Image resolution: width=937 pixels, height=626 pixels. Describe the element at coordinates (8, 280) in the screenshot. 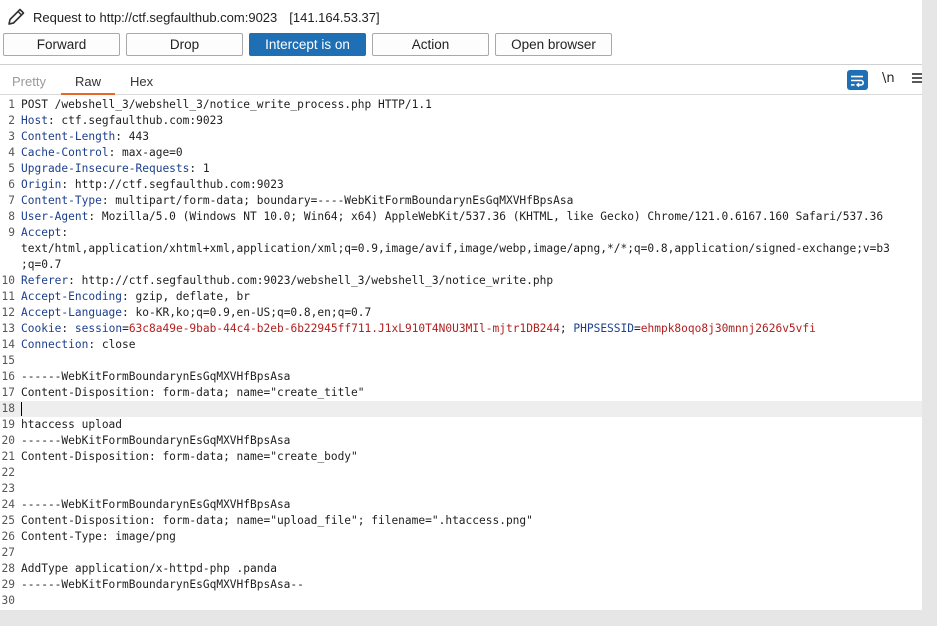

I see `line-number: 10` at that location.